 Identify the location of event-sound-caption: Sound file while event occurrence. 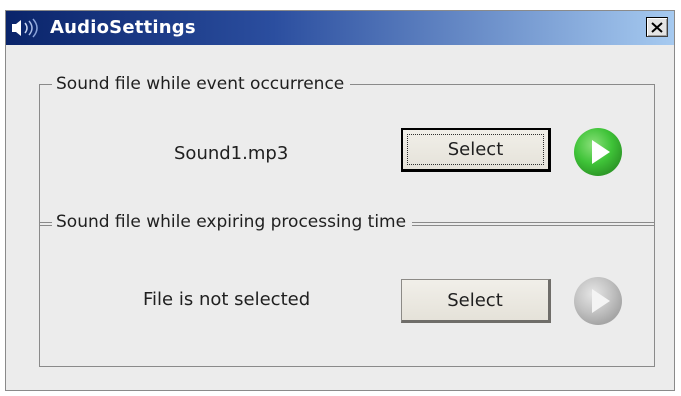
(201, 84).